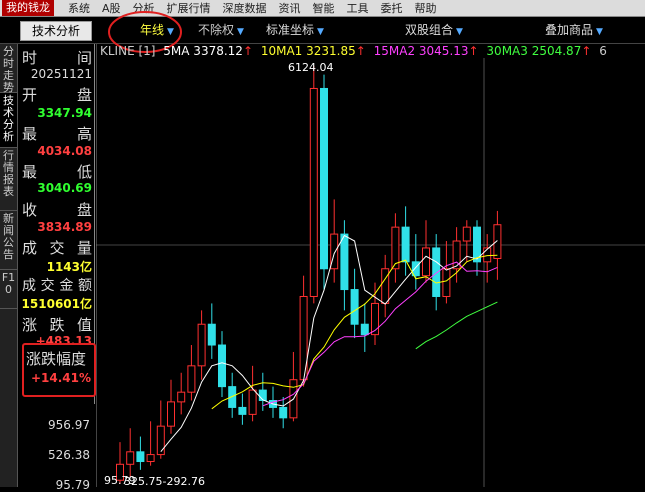 The height and width of the screenshot is (492, 645). What do you see at coordinates (57, 172) in the screenshot?
I see `low-label: 最低` at bounding box center [57, 172].